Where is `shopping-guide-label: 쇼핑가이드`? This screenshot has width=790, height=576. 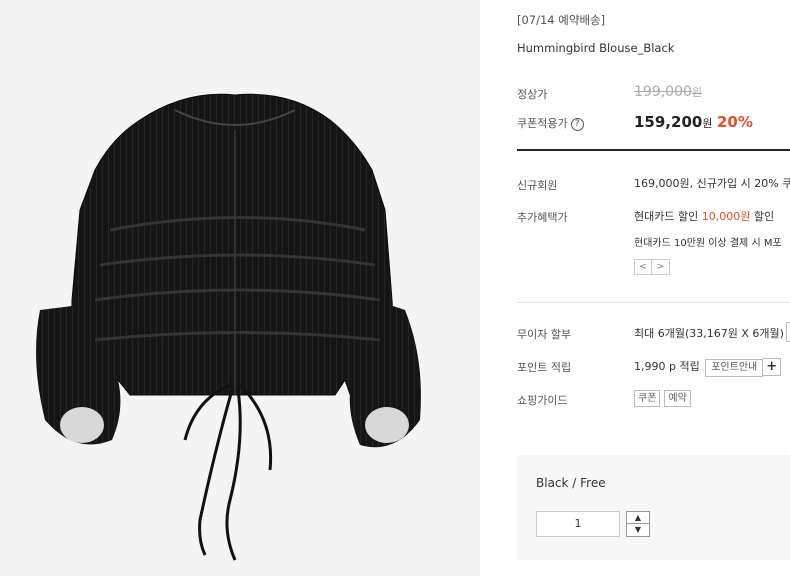
shopping-guide-label: 쇼핑가이드 is located at coordinates (542, 400).